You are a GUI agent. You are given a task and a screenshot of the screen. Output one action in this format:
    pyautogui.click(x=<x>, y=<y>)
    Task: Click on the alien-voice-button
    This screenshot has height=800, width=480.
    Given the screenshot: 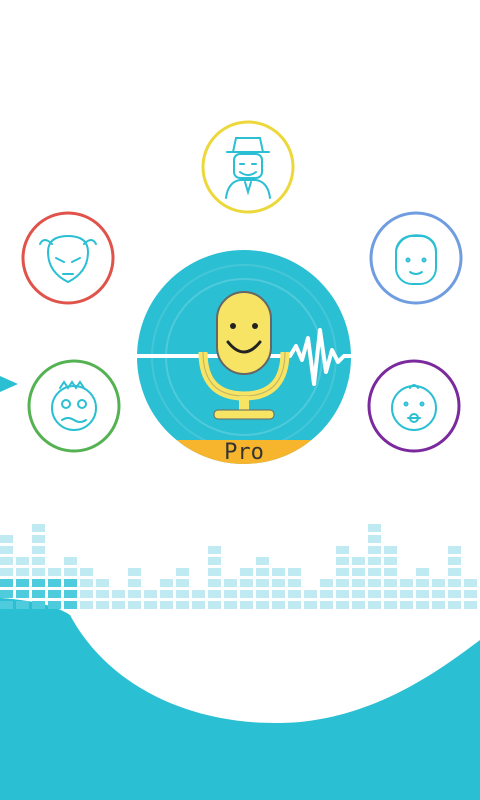 What is the action you would take?
    pyautogui.click(x=68, y=258)
    